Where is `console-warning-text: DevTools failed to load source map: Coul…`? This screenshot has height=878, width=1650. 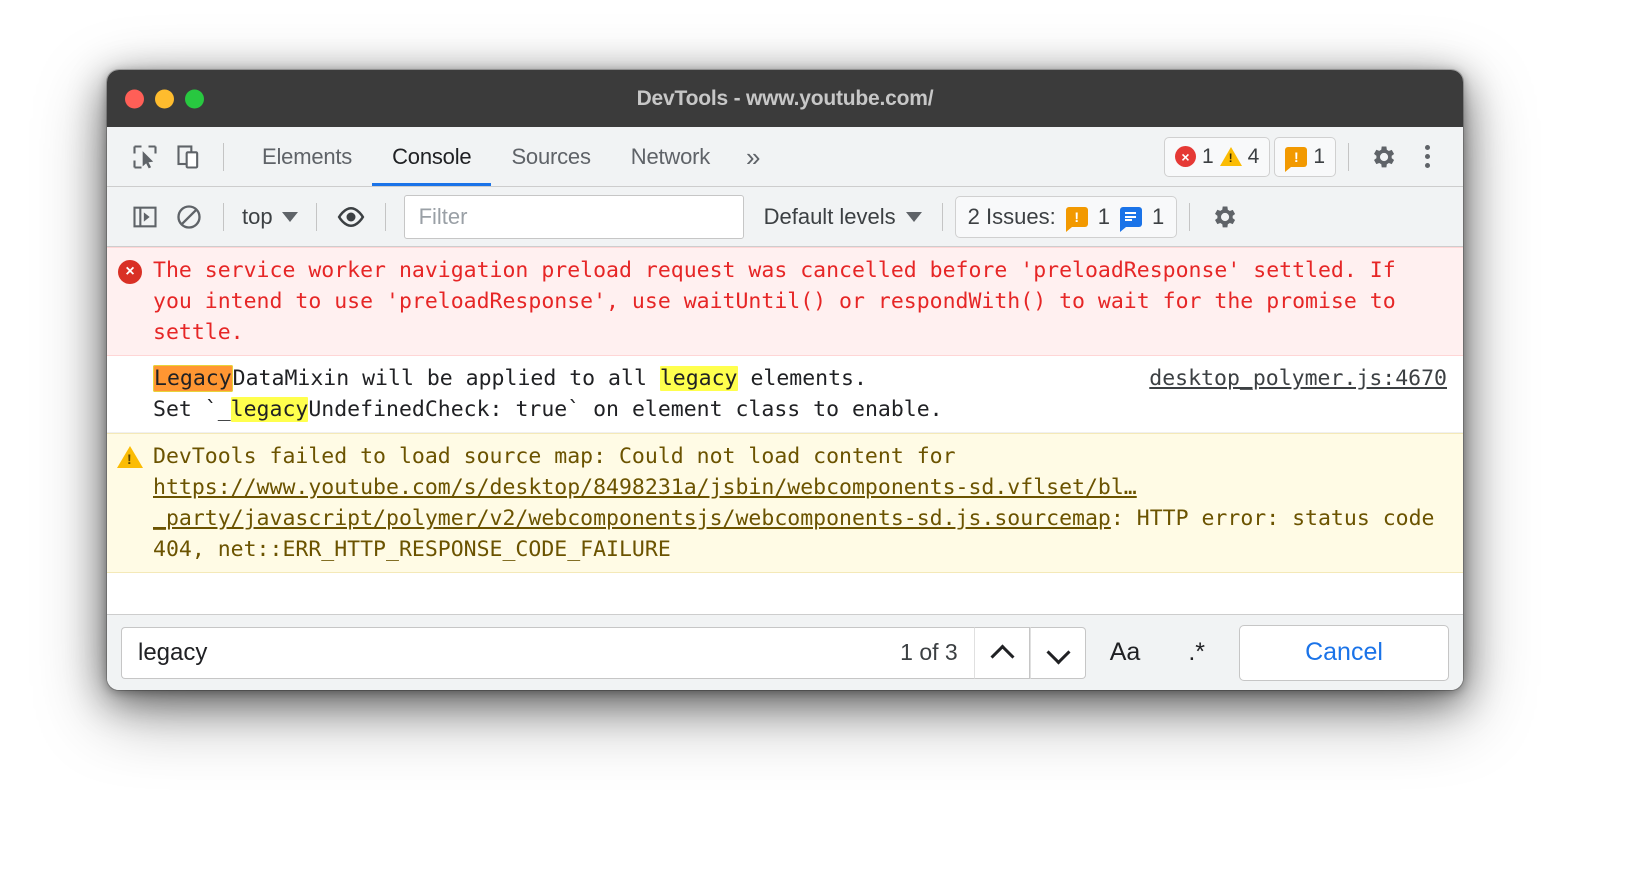 console-warning-text: DevTools failed to load source map: Coul… is located at coordinates (808, 503).